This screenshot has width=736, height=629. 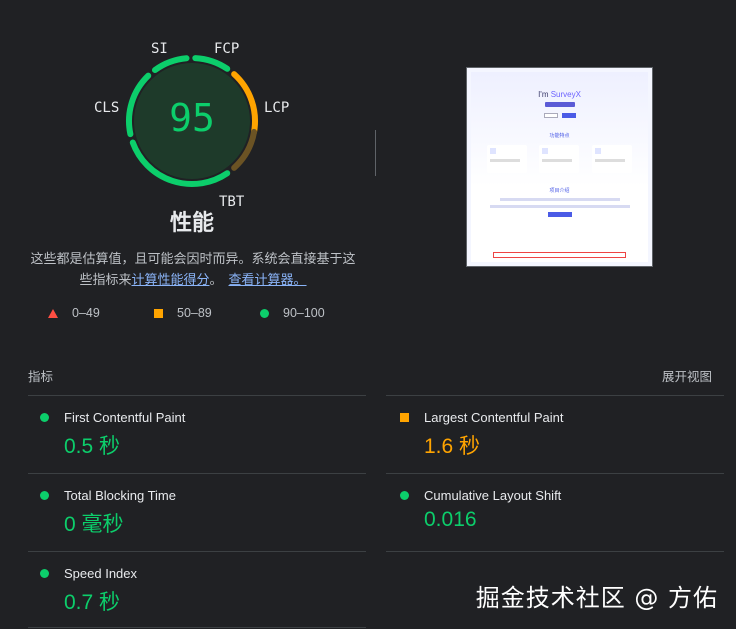 What do you see at coordinates (493, 495) in the screenshot?
I see `metric-name: Cumulative Layout Shift` at bounding box center [493, 495].